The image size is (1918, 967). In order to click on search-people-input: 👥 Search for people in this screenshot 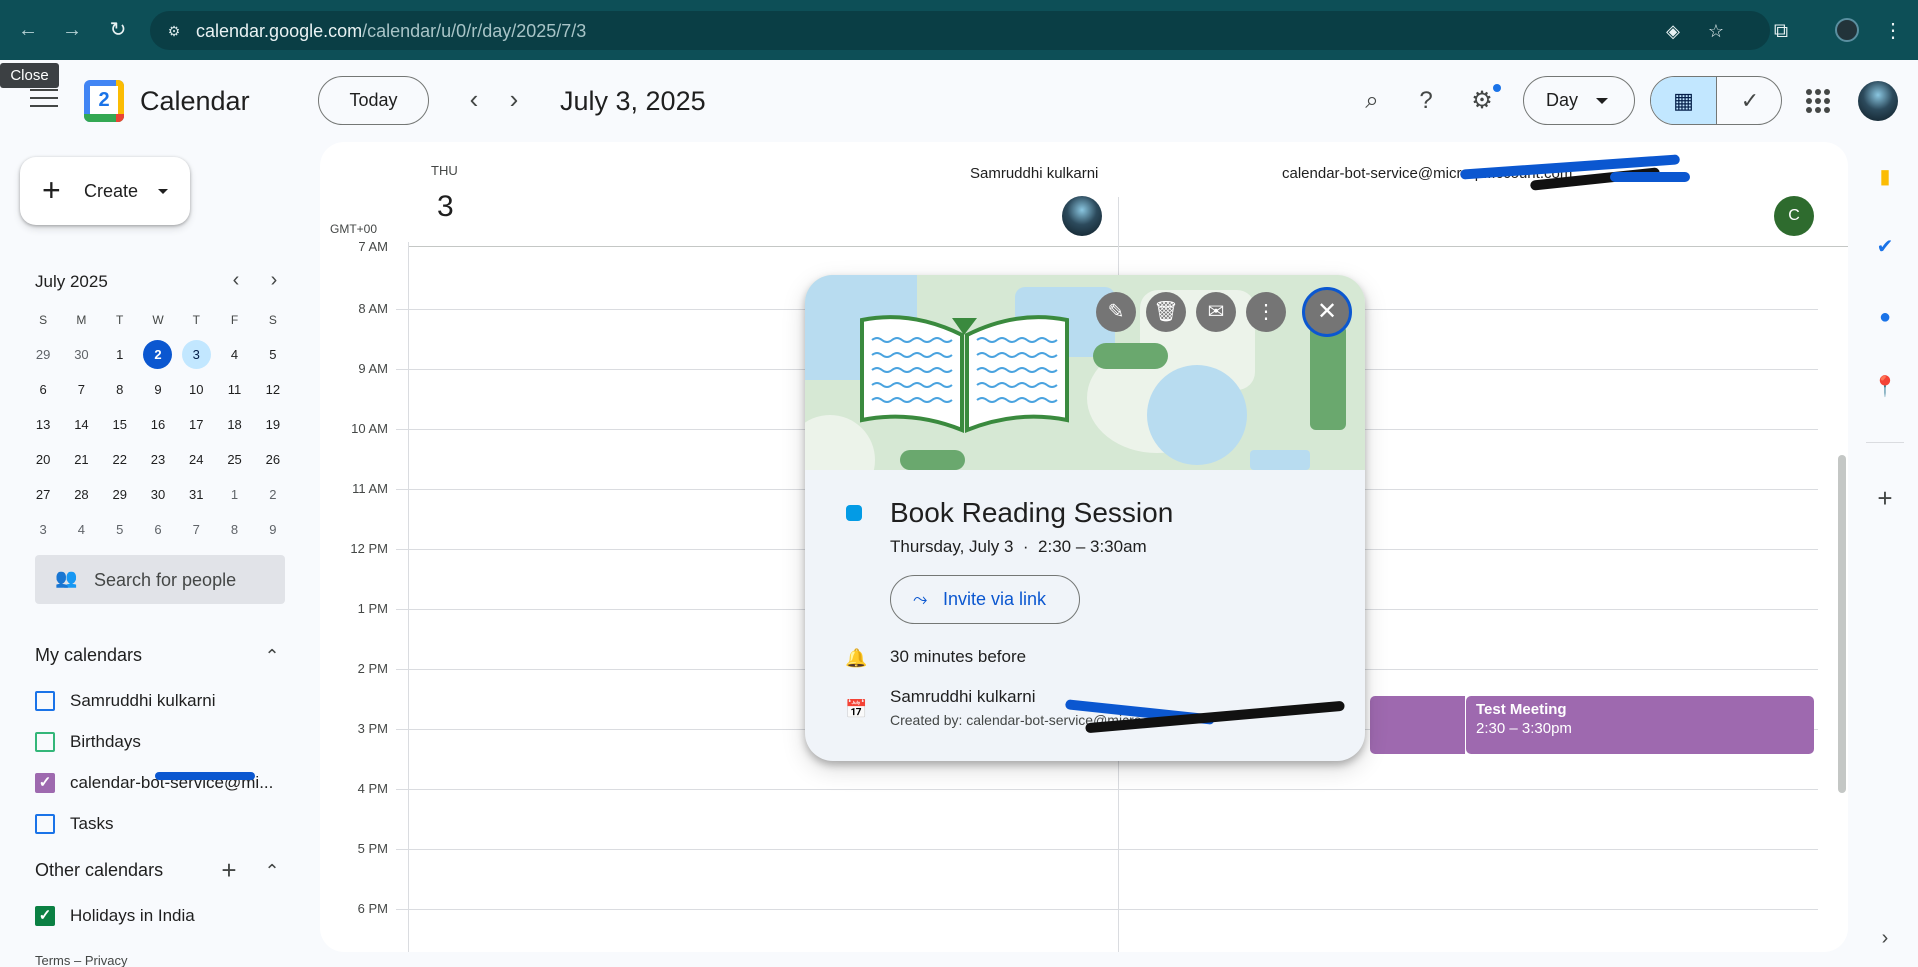, I will do `click(160, 579)`.